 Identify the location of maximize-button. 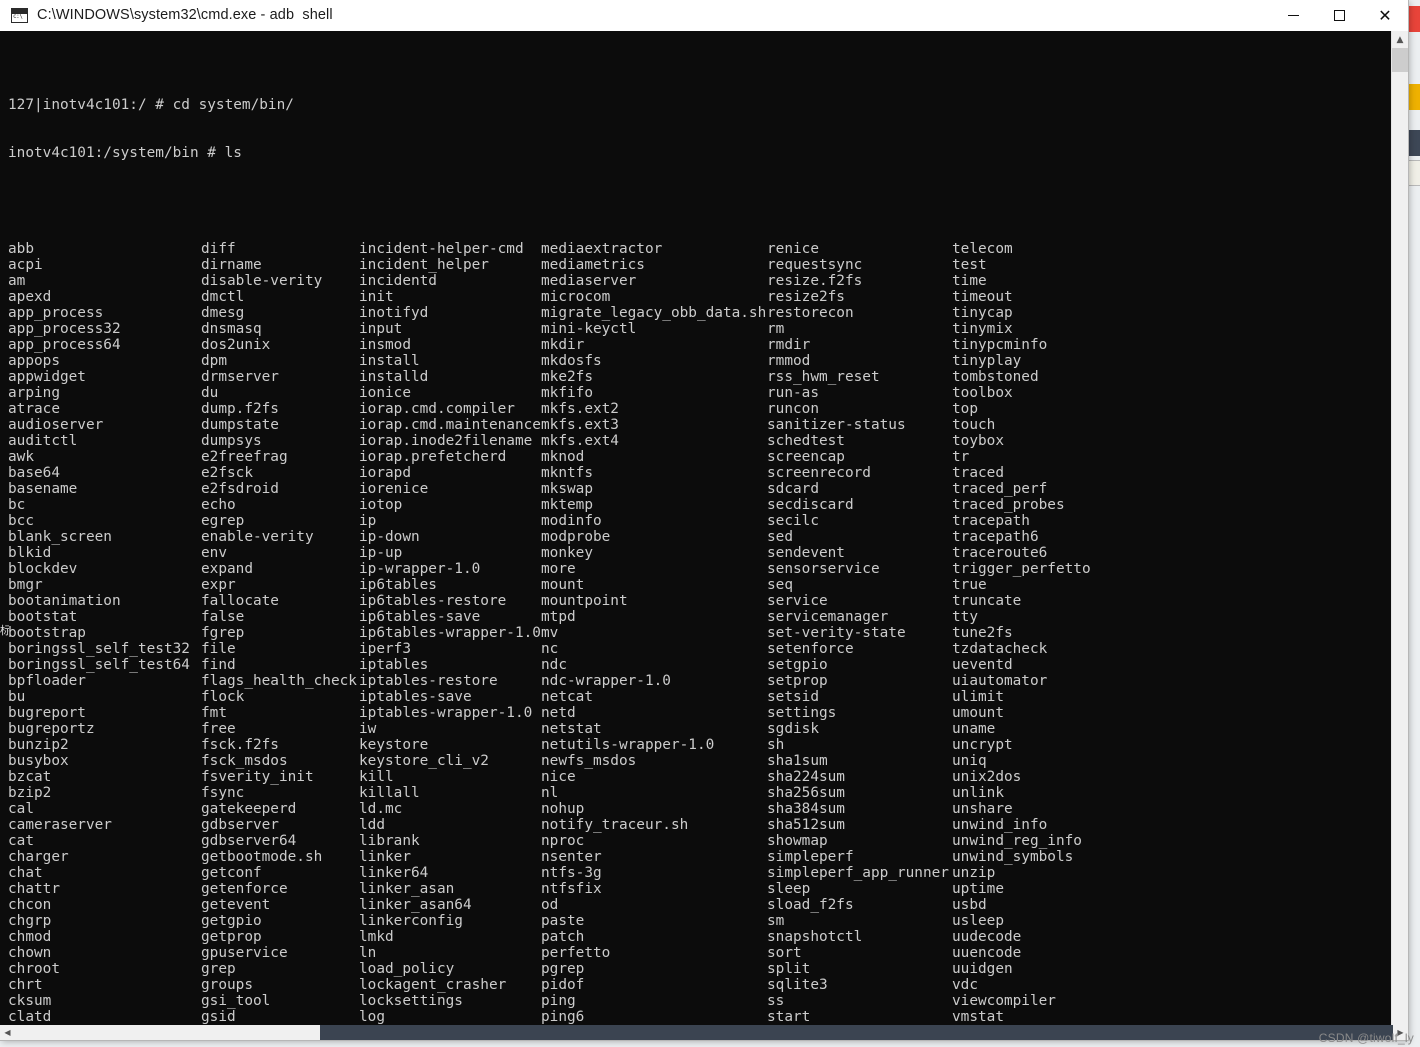
(1339, 15).